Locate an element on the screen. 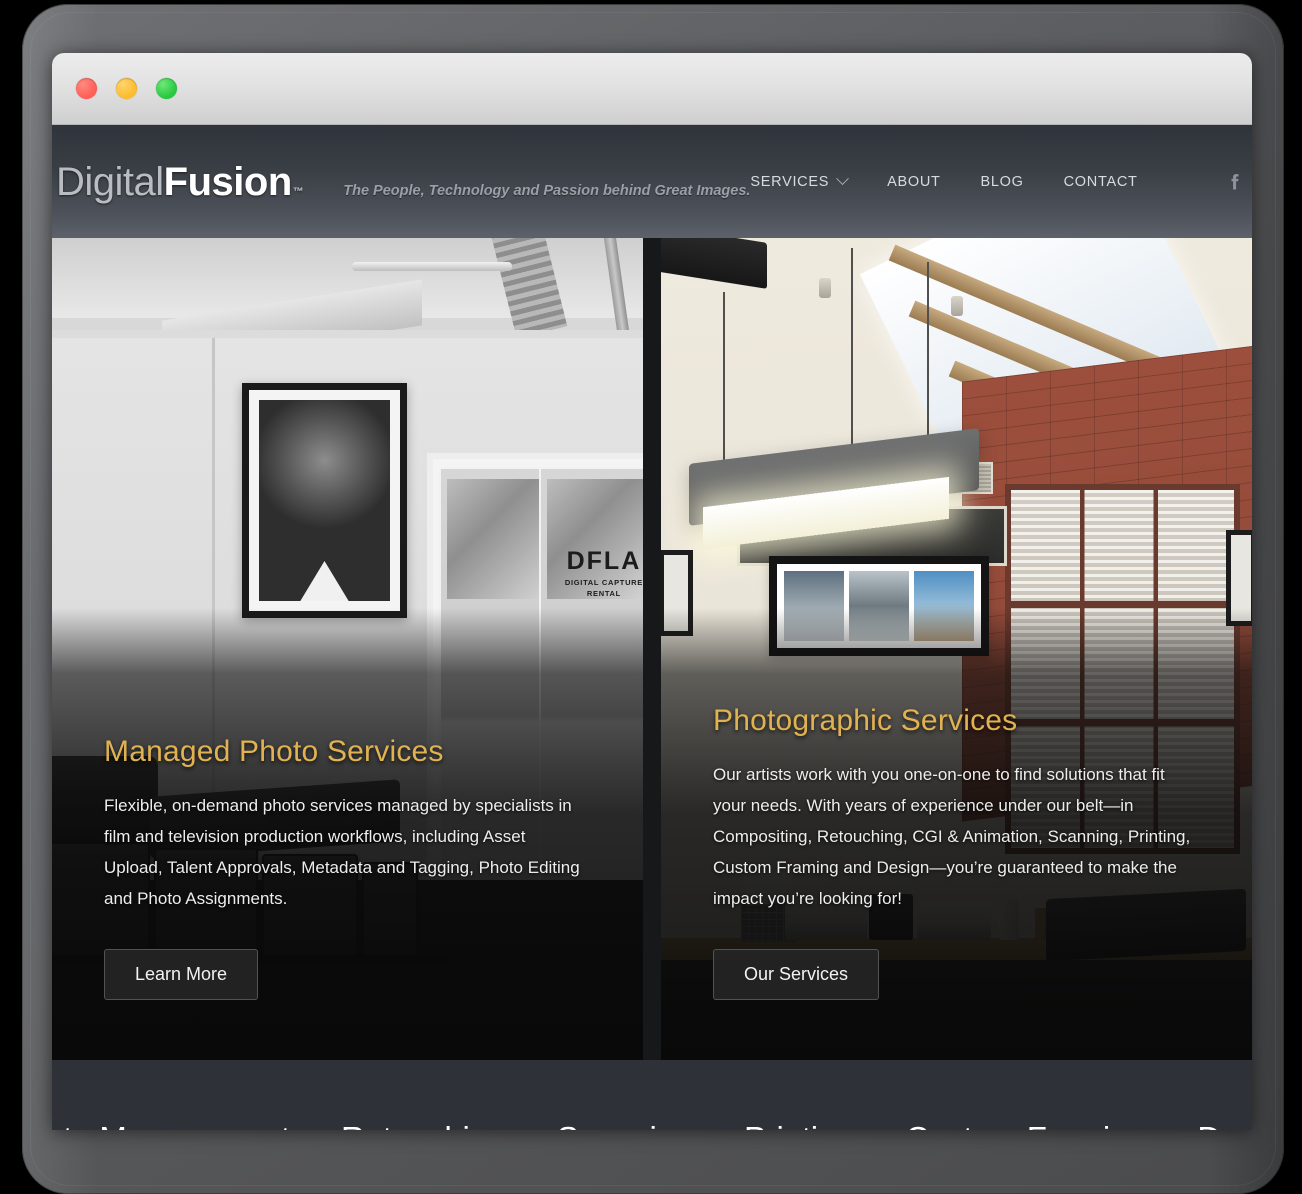 This screenshot has width=1302, height=1194. nav-item-contact: CONTACT is located at coordinates (1101, 182).